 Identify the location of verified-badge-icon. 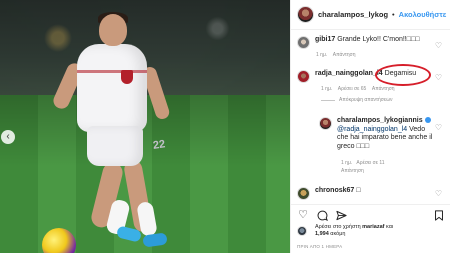
(427, 120).